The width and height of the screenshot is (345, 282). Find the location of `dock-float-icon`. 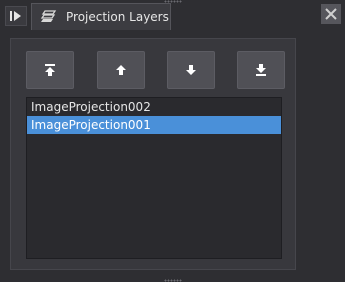

dock-float-icon is located at coordinates (15, 16).